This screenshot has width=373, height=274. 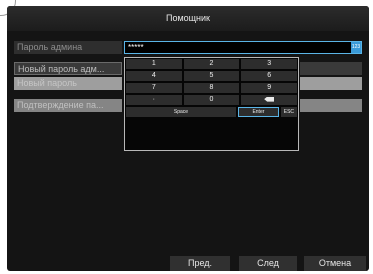 What do you see at coordinates (68, 47) in the screenshot?
I see `admin-password-label: Пароль админа` at bounding box center [68, 47].